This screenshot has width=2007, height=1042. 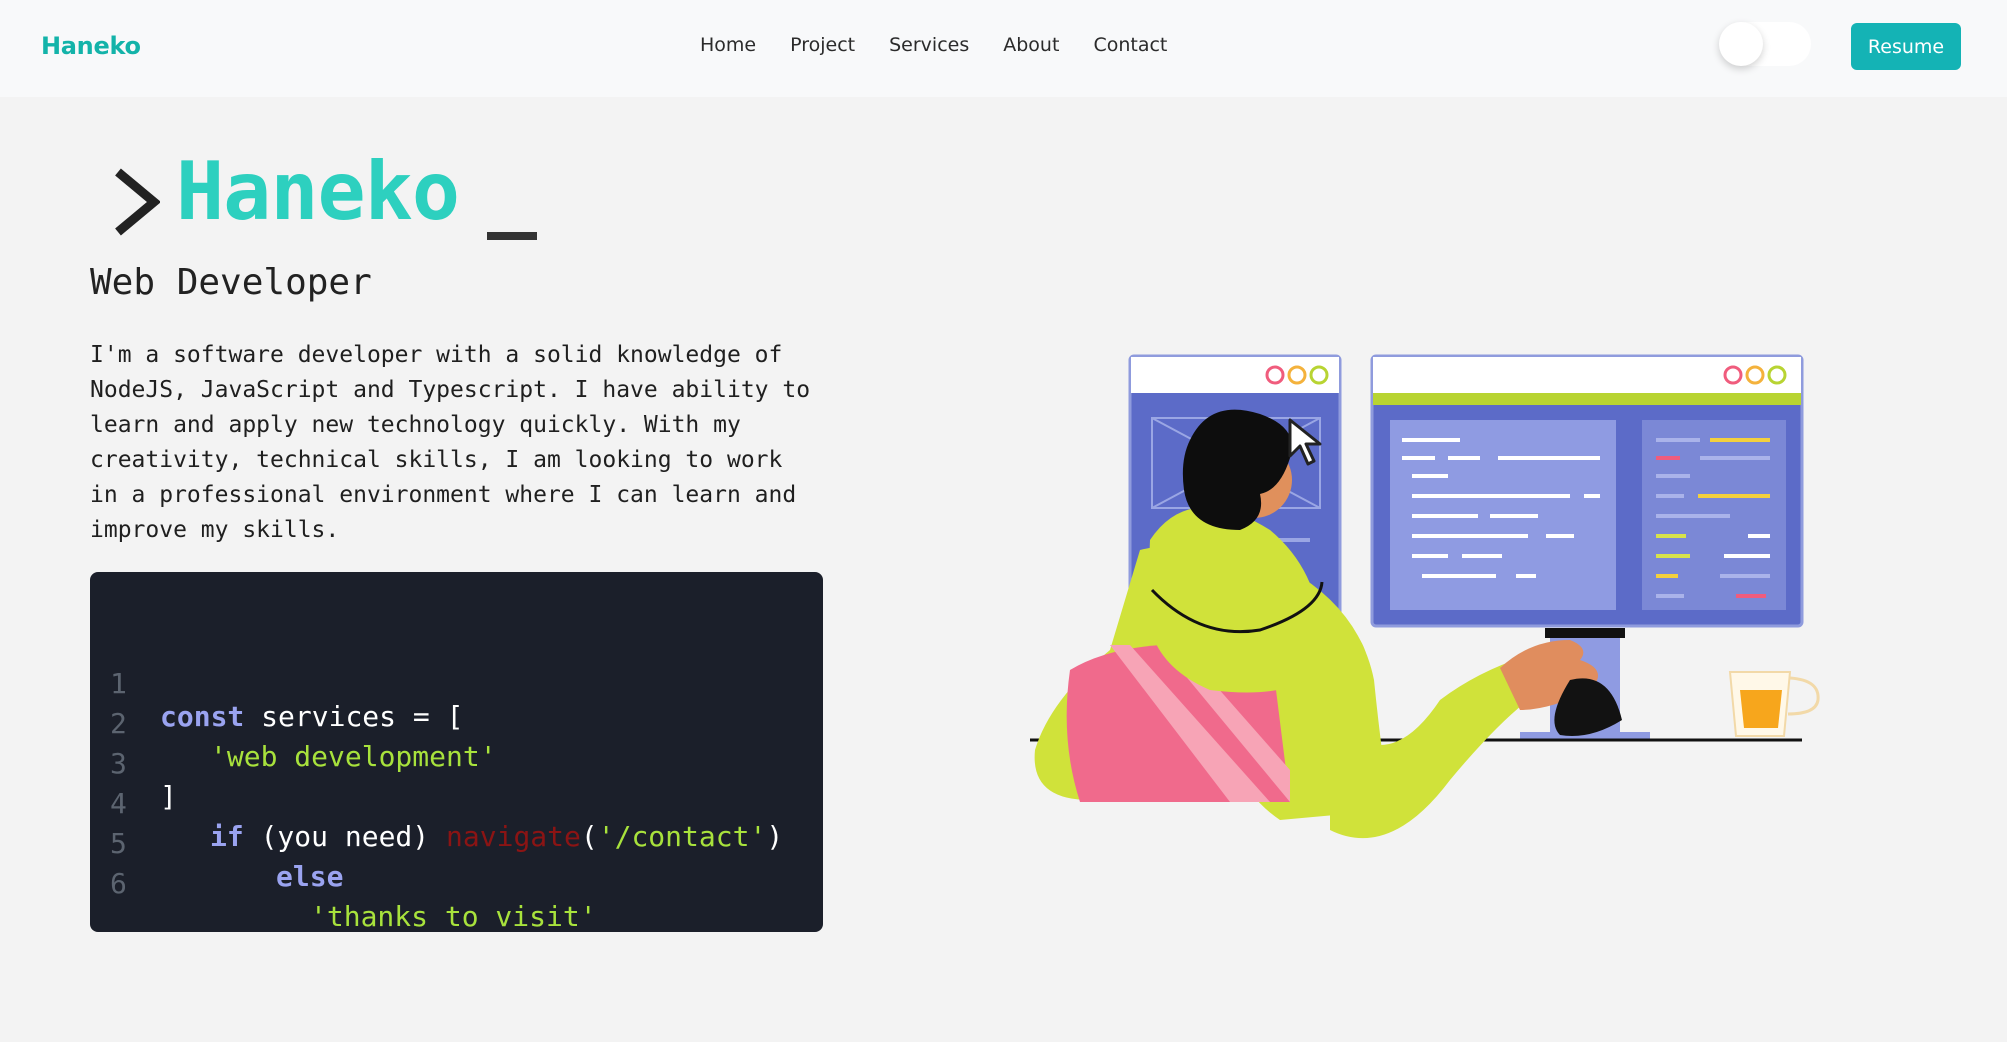 I want to click on code-line: 4 if (you need) navigate('/contact'), so click(x=456, y=803).